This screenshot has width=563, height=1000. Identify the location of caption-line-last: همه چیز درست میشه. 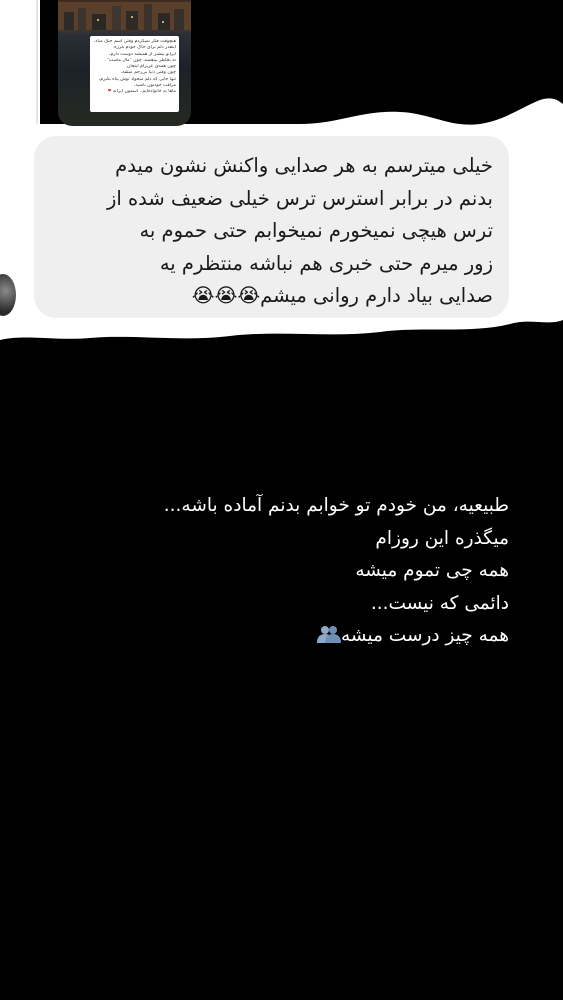
(269, 636).